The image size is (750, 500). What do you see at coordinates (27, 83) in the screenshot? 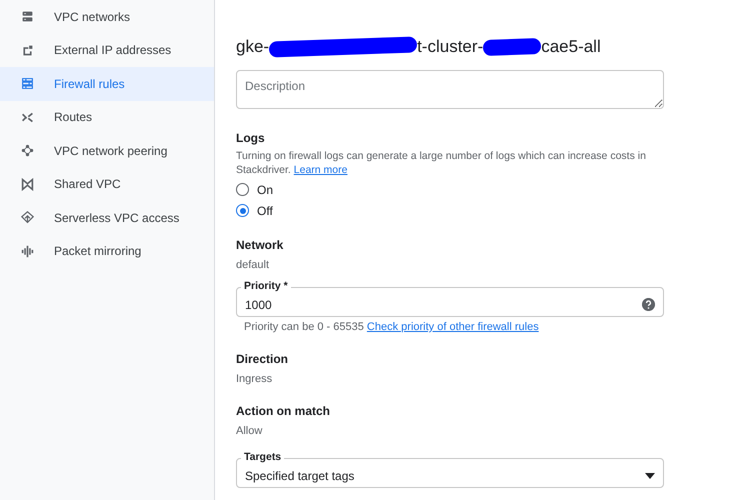
I see `firewall-icon` at bounding box center [27, 83].